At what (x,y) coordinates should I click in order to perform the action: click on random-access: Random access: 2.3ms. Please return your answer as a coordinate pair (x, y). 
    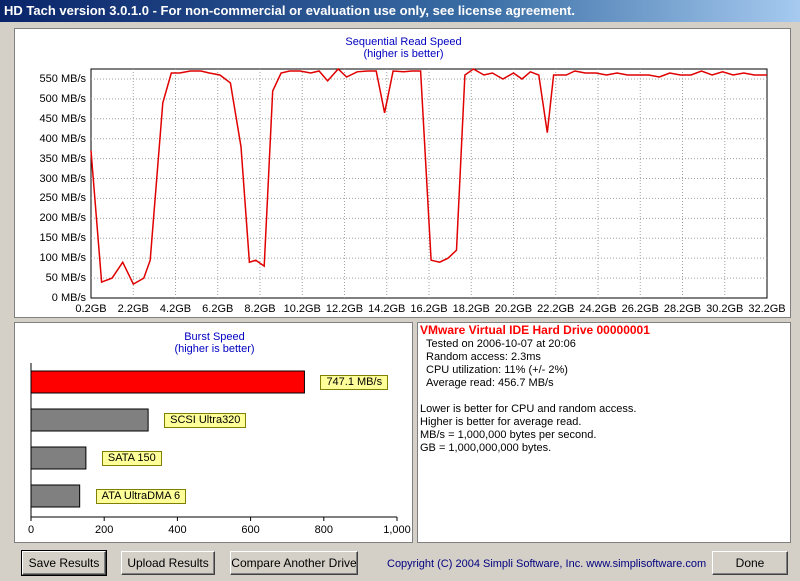
    Looking at the image, I should click on (483, 357).